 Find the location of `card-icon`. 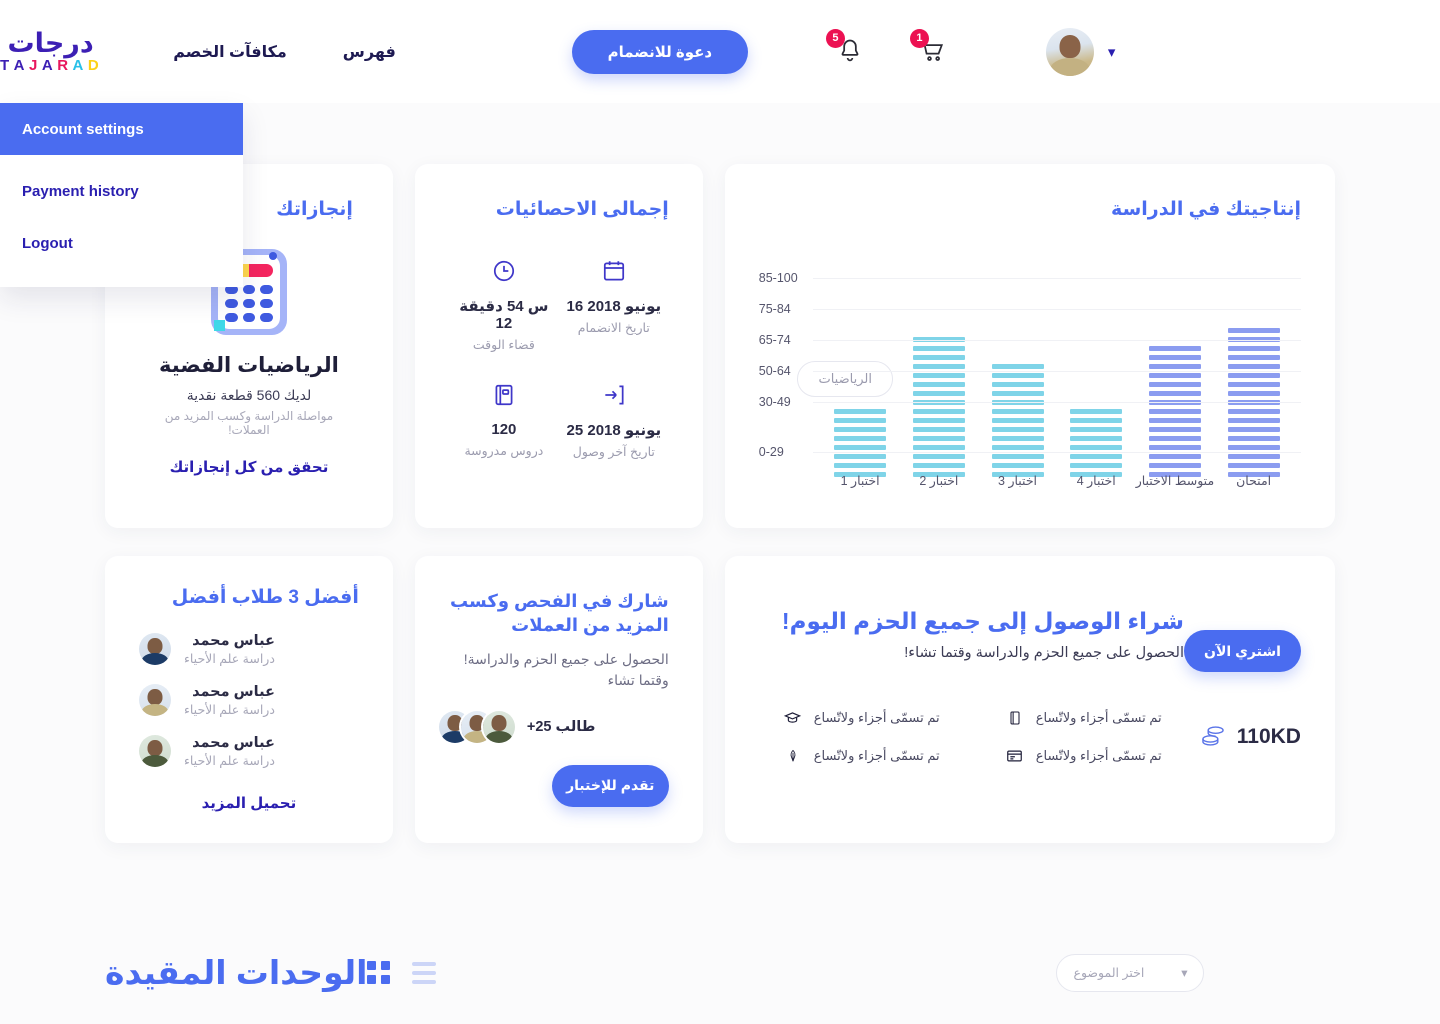

card-icon is located at coordinates (1015, 756).